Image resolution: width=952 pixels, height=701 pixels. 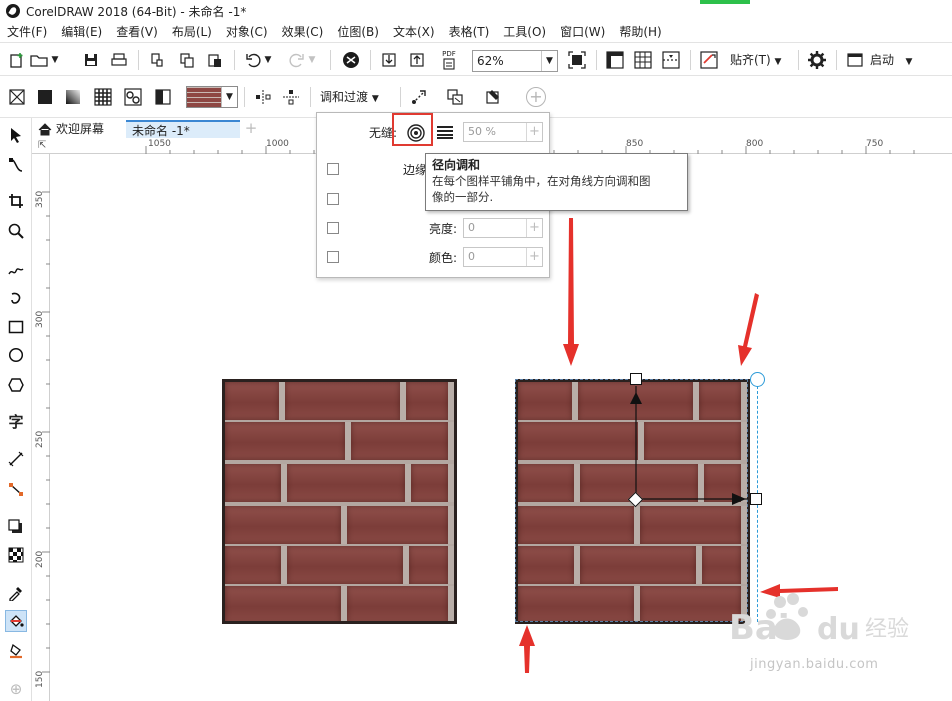 What do you see at coordinates (358, 32) in the screenshot?
I see `menu-bitmaps: 位图(B)` at bounding box center [358, 32].